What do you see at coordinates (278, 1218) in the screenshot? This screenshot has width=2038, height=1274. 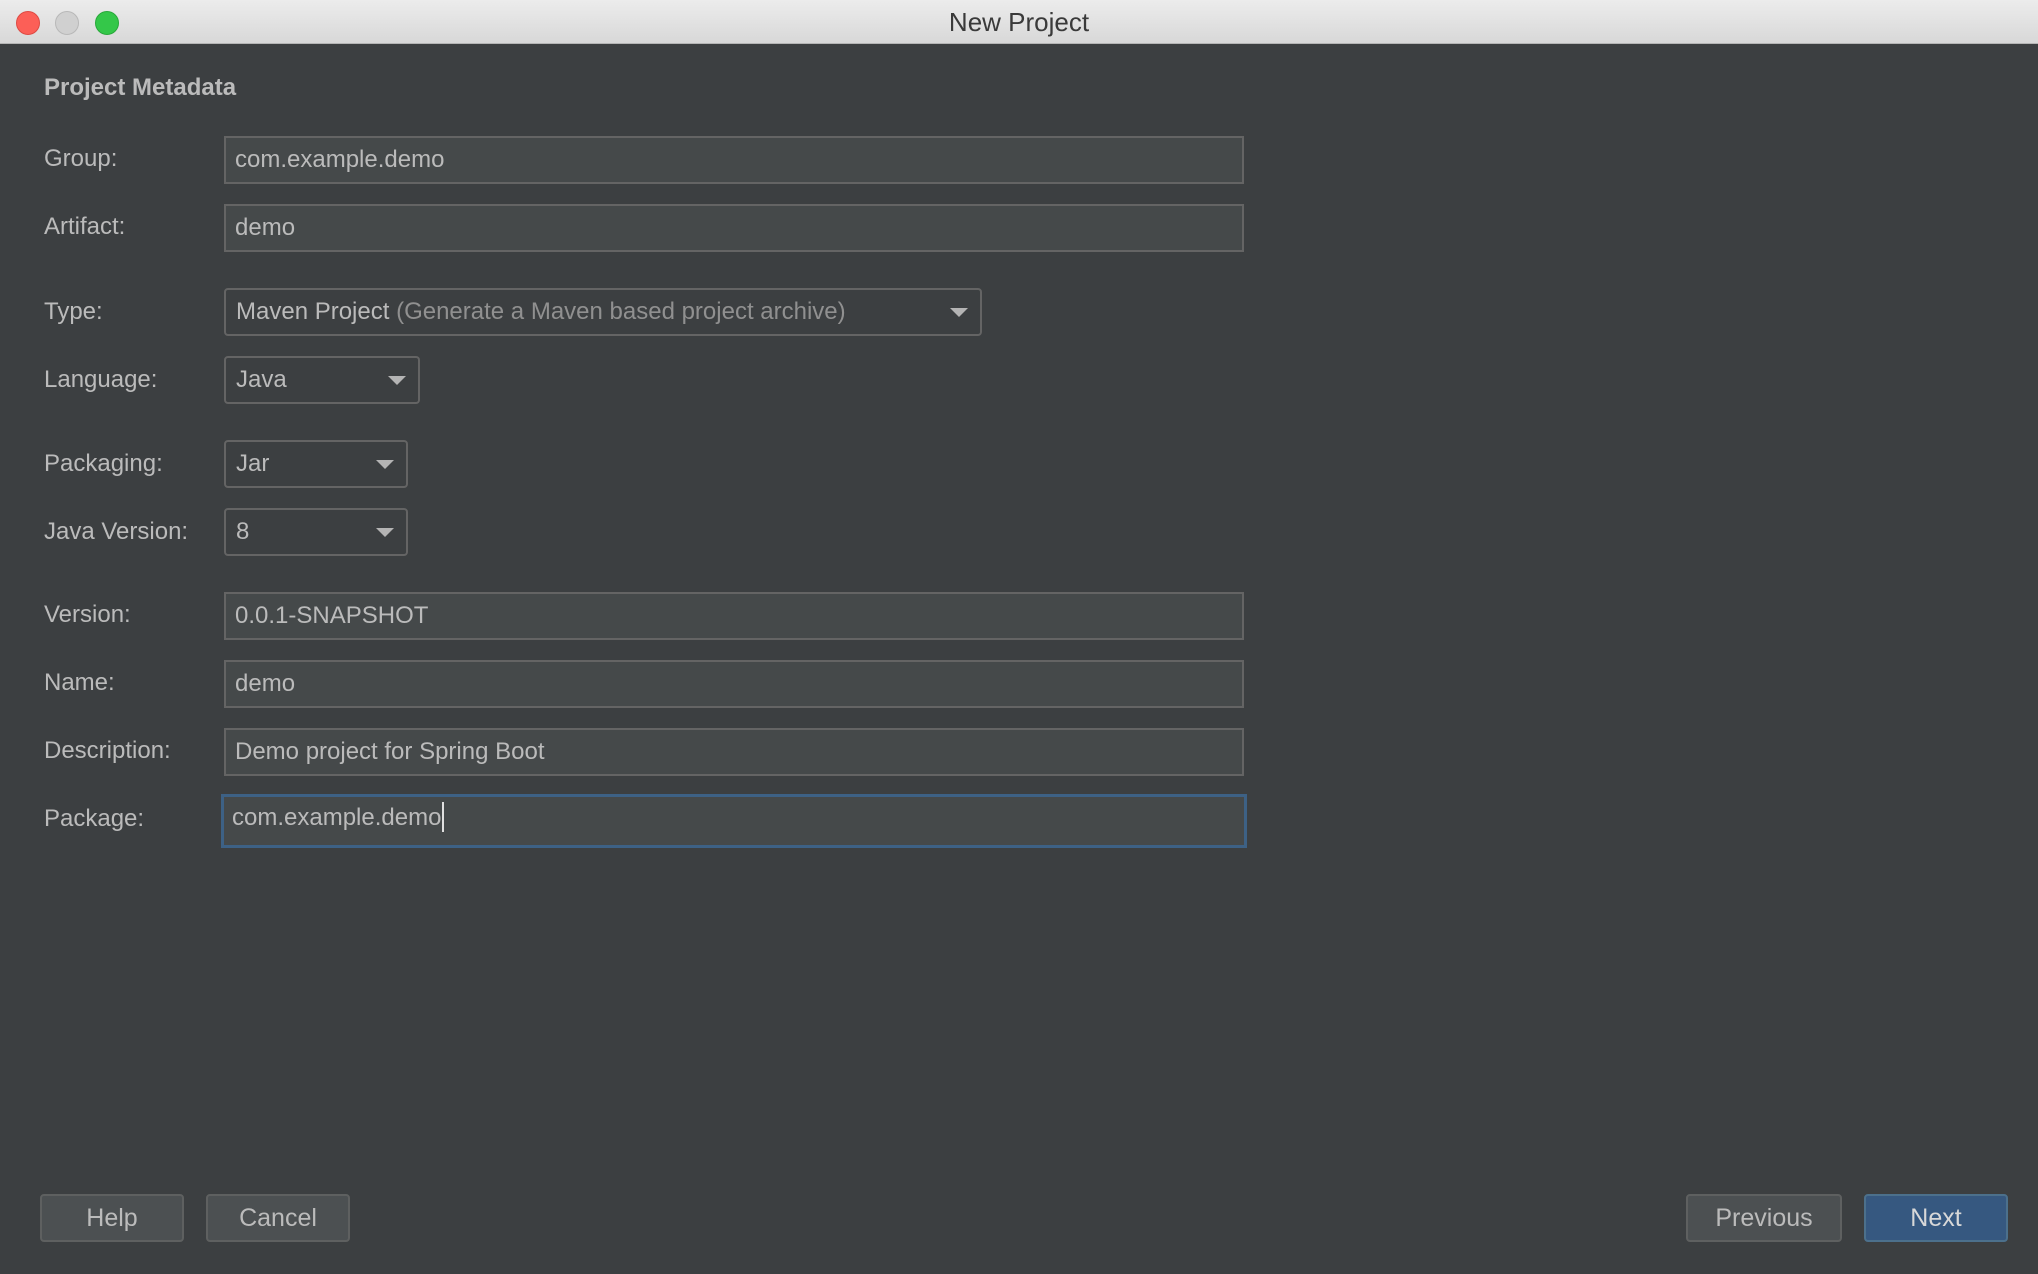 I see `cancel-button: Cancel` at bounding box center [278, 1218].